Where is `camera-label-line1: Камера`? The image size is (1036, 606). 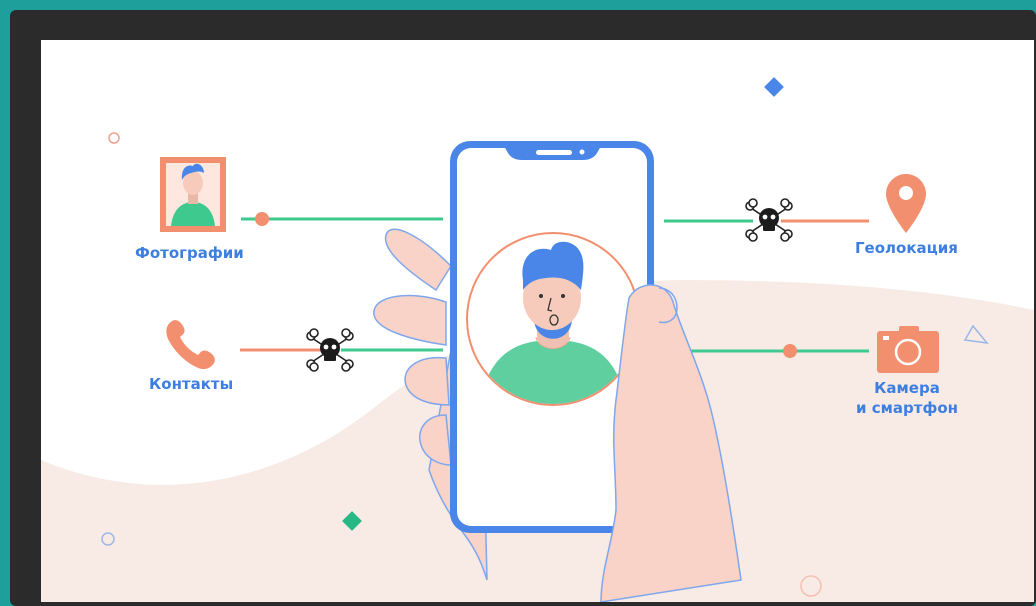 camera-label-line1: Камера is located at coordinates (907, 388).